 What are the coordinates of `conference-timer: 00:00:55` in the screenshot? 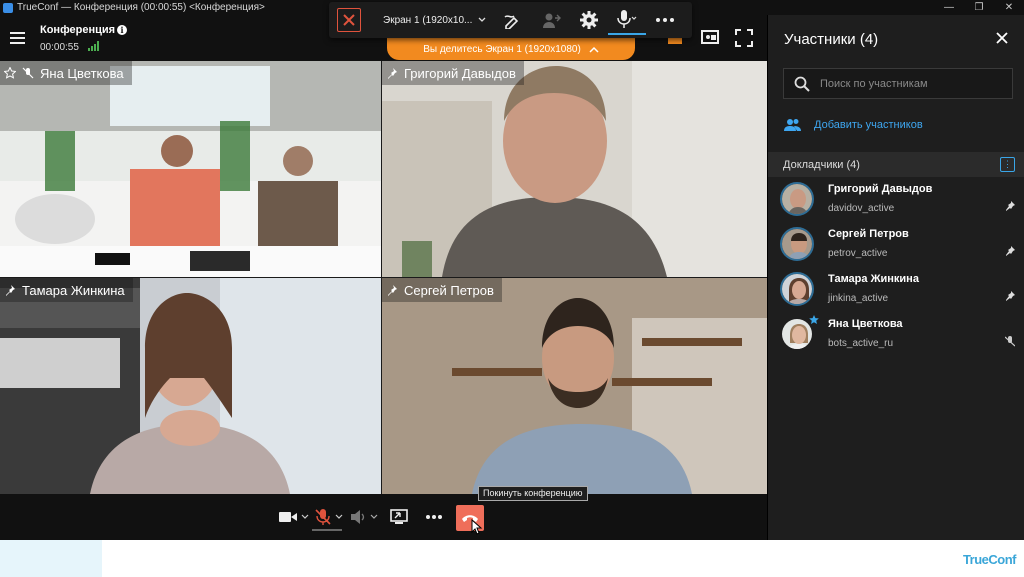 It's located at (59, 47).